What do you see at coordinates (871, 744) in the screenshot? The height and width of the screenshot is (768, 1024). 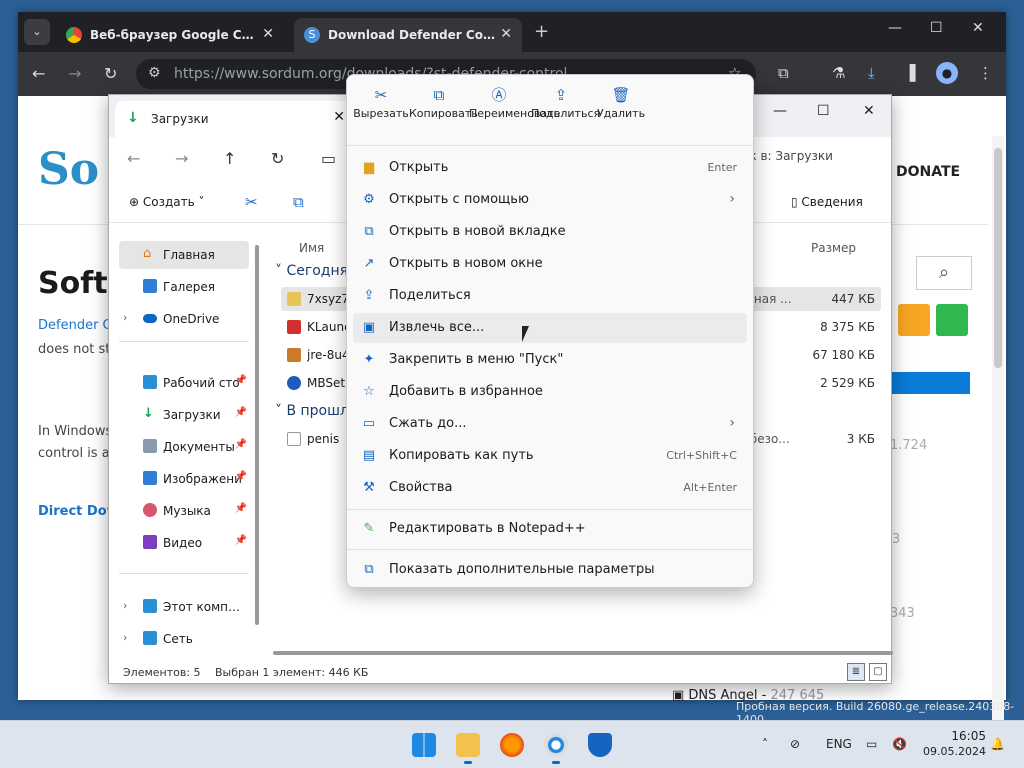 I see `display-icon: ▭` at bounding box center [871, 744].